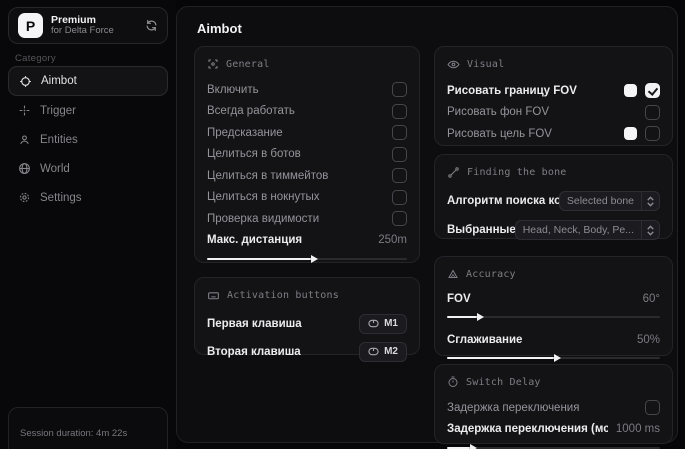  Describe the element at coordinates (219, 28) in the screenshot. I see `page-title: Aimbot` at that location.